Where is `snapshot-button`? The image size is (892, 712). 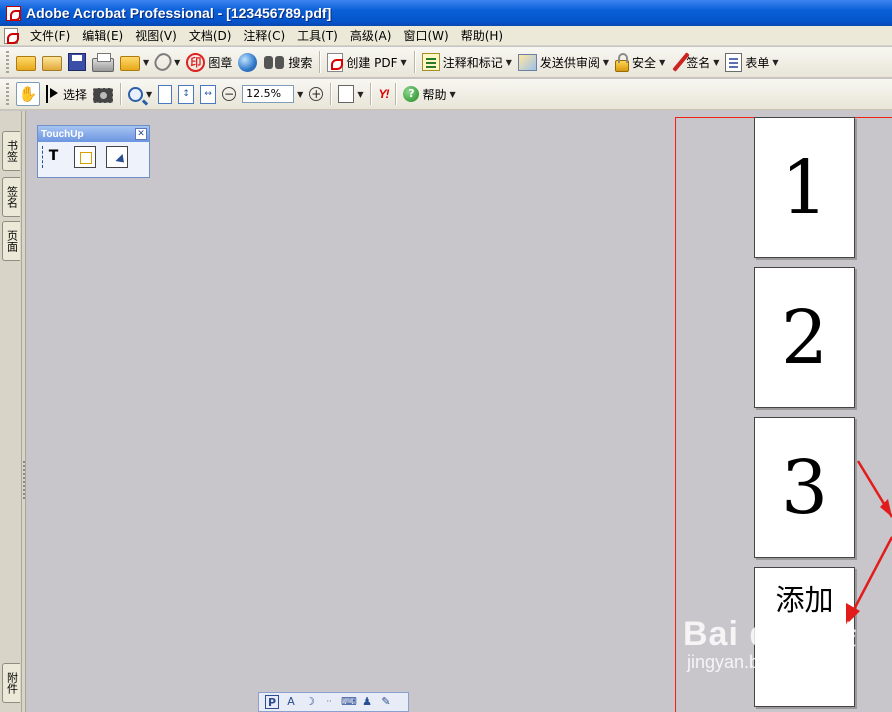 snapshot-button is located at coordinates (103, 94).